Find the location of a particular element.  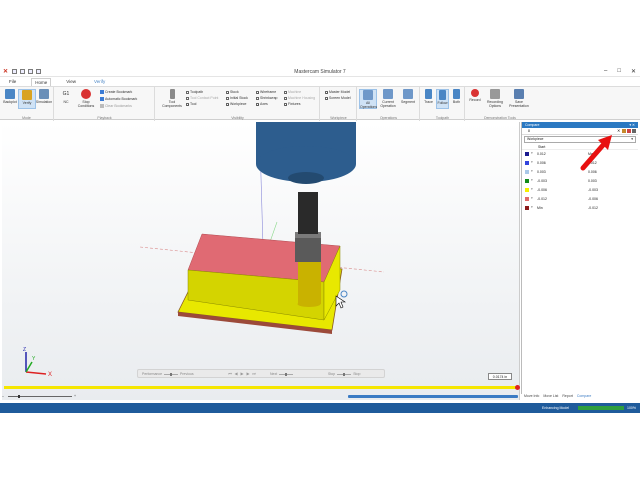

tool-components-button: Tool Components is located at coordinates (172, 98).